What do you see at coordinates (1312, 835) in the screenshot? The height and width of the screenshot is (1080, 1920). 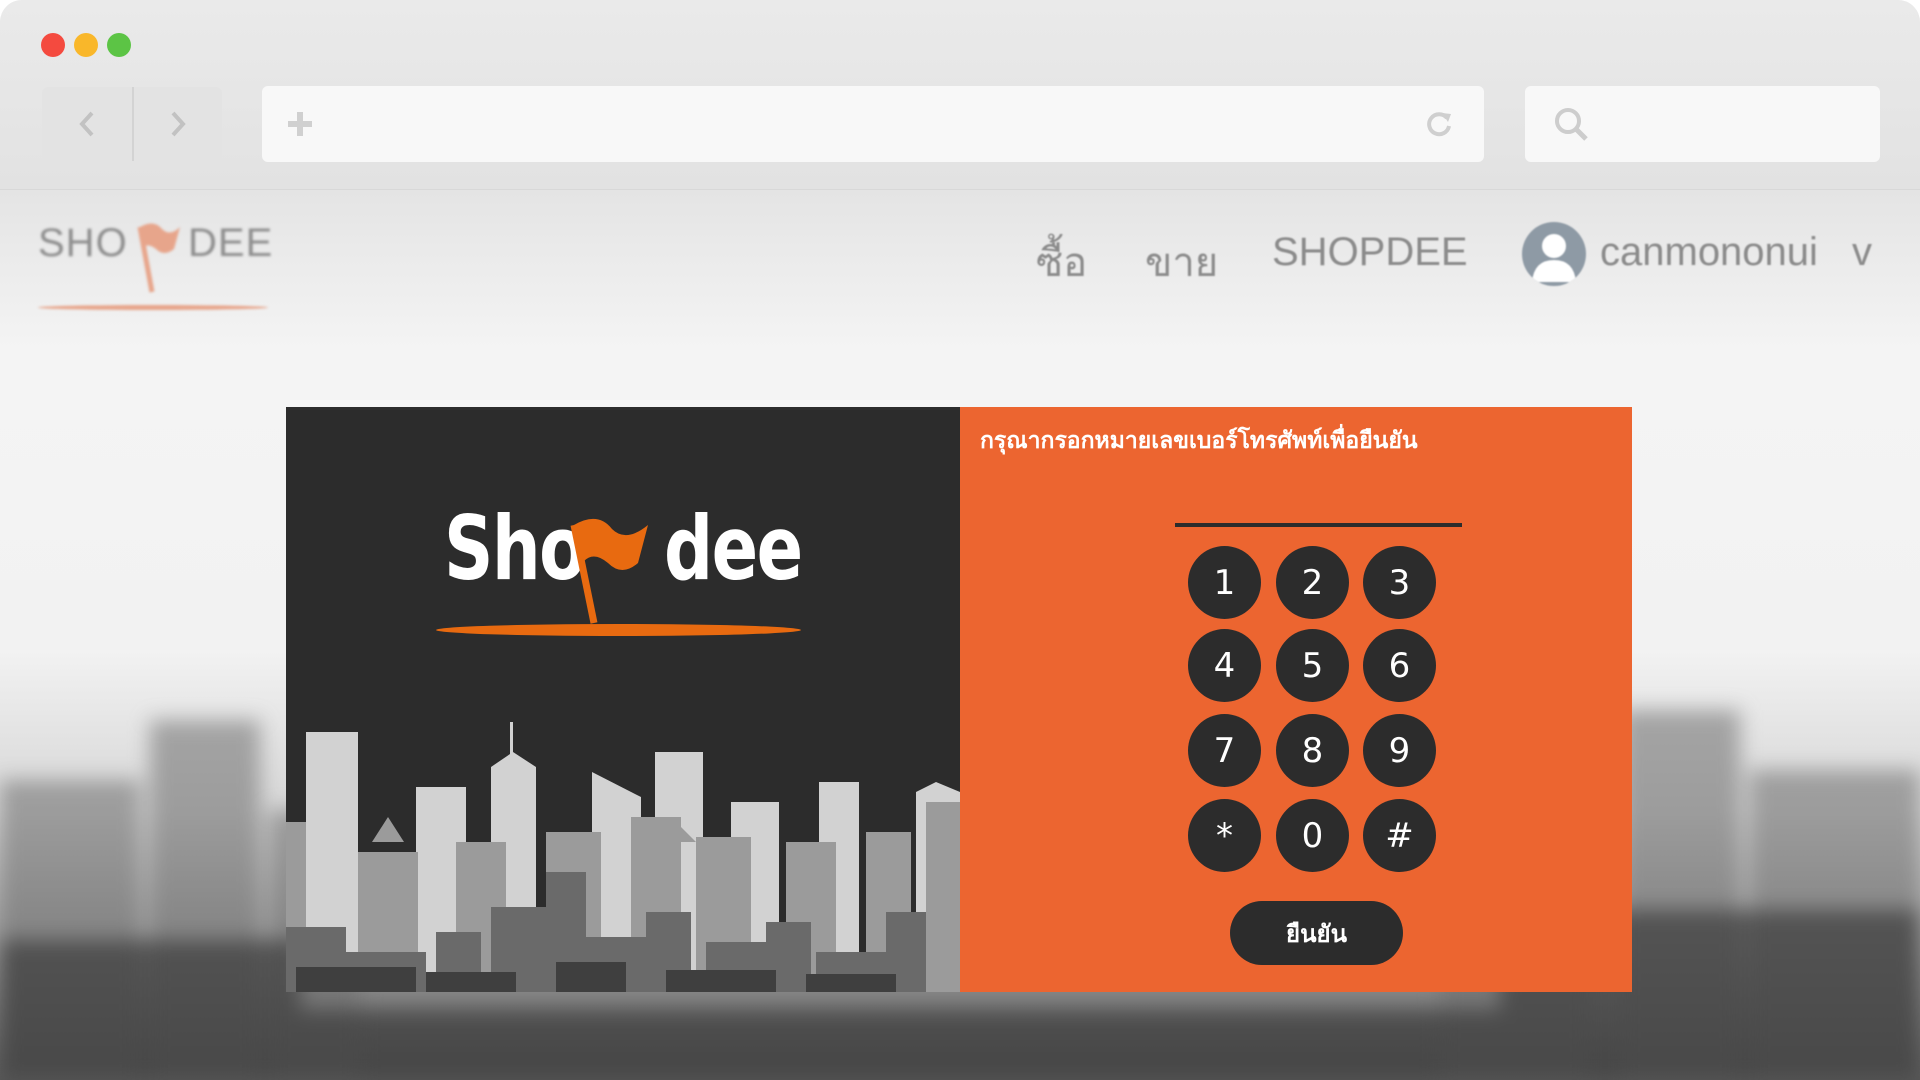 I see `keypad-key-0: 0` at bounding box center [1312, 835].